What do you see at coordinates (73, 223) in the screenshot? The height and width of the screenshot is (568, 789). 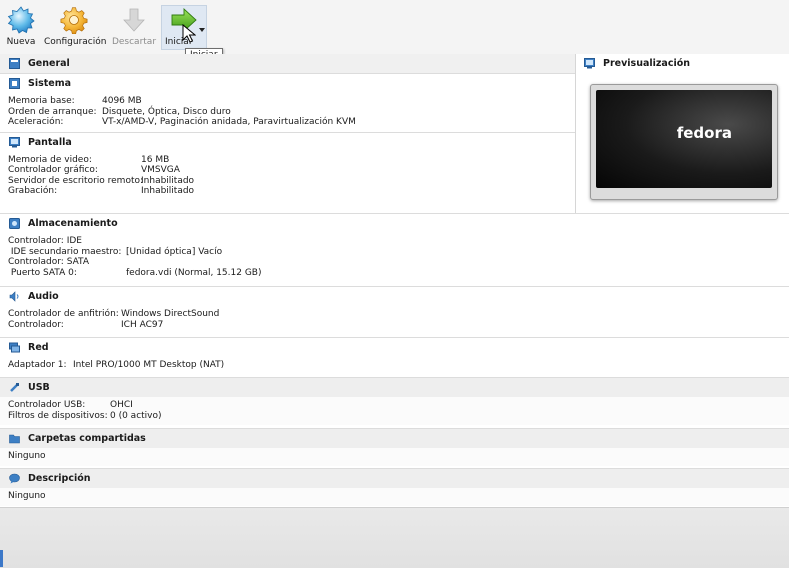 I see `section-storage-title: Almacenamiento` at bounding box center [73, 223].